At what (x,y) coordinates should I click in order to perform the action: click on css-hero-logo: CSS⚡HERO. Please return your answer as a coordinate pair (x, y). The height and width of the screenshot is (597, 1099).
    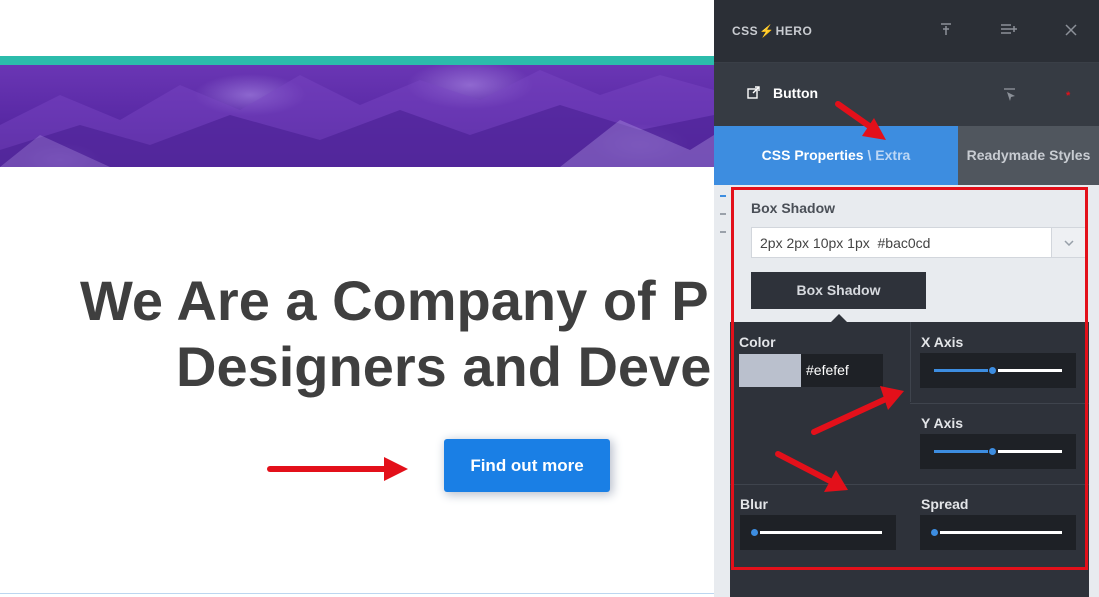
    Looking at the image, I should click on (772, 31).